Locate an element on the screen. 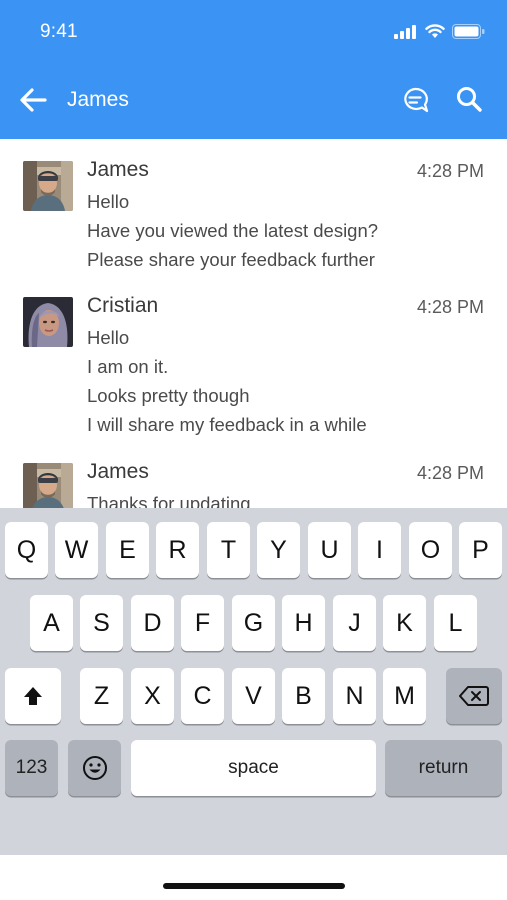 This screenshot has width=507, height=900. shift-icon is located at coordinates (33, 696).